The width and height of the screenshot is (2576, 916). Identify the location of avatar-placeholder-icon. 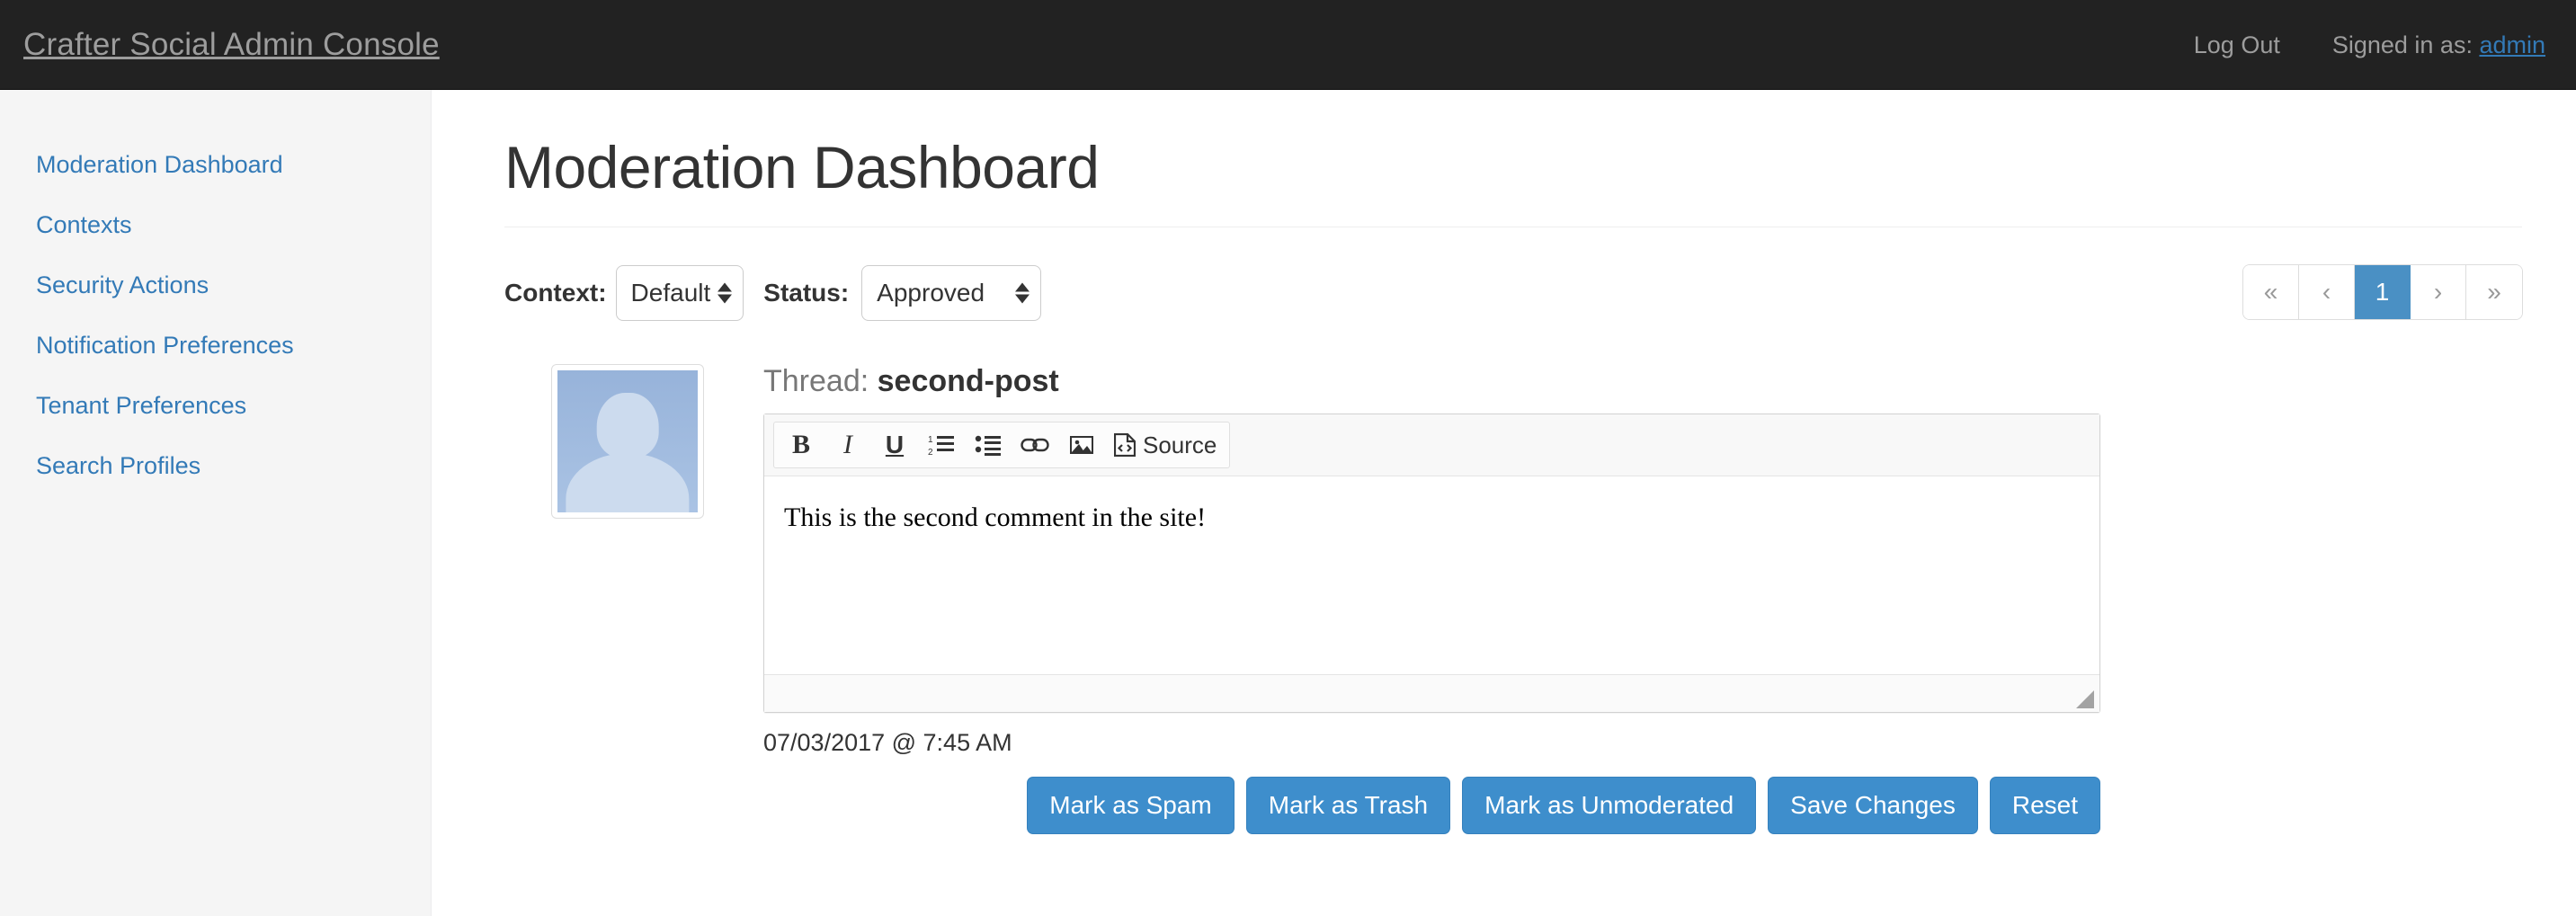
(628, 441).